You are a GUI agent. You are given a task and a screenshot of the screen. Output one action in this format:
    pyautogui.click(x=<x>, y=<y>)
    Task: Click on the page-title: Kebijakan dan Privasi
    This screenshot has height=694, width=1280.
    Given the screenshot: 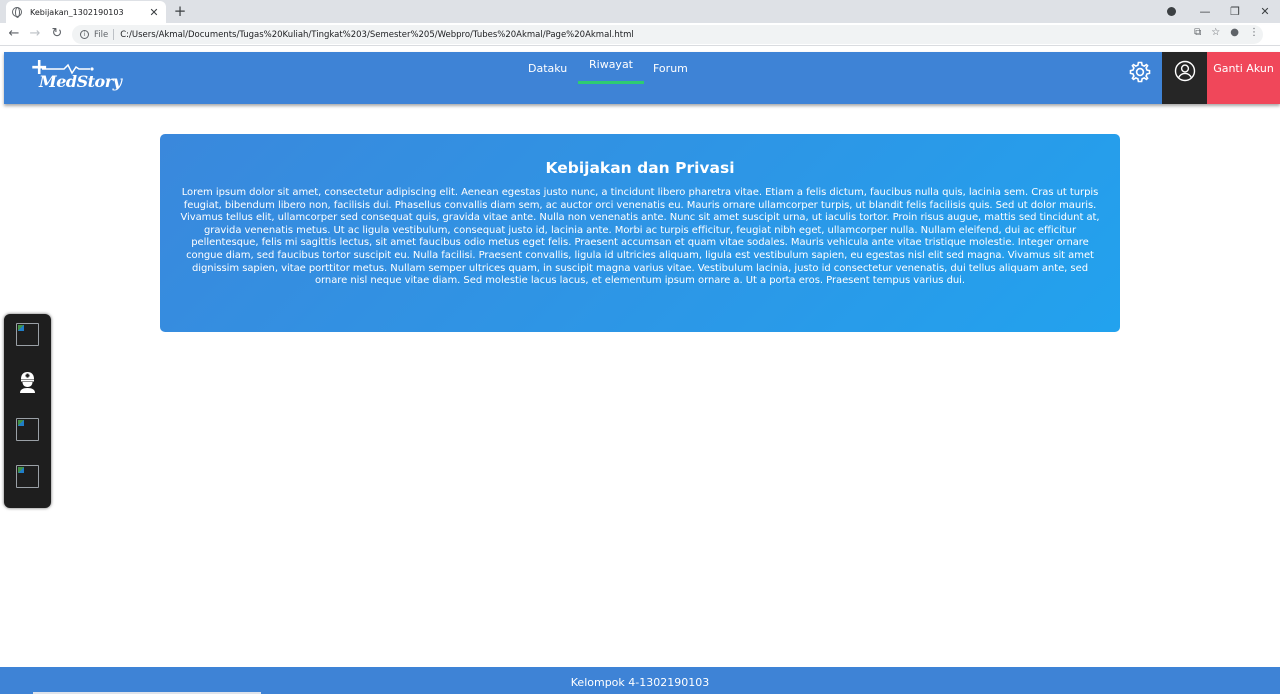 What is the action you would take?
    pyautogui.click(x=640, y=168)
    